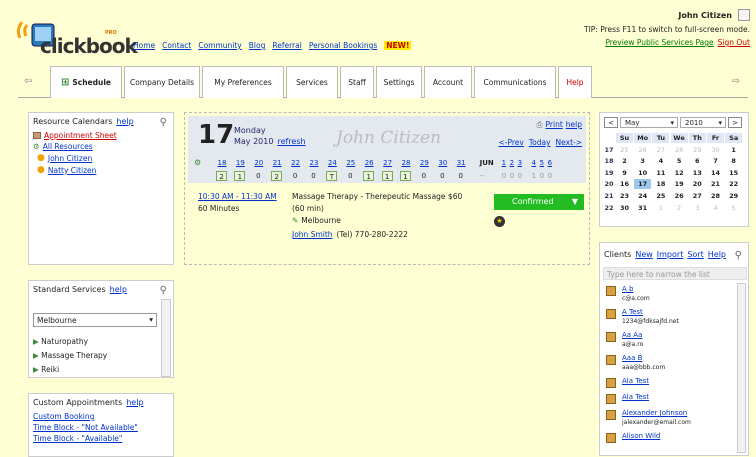  What do you see at coordinates (697, 184) in the screenshot?
I see `calendar-day: 20` at bounding box center [697, 184].